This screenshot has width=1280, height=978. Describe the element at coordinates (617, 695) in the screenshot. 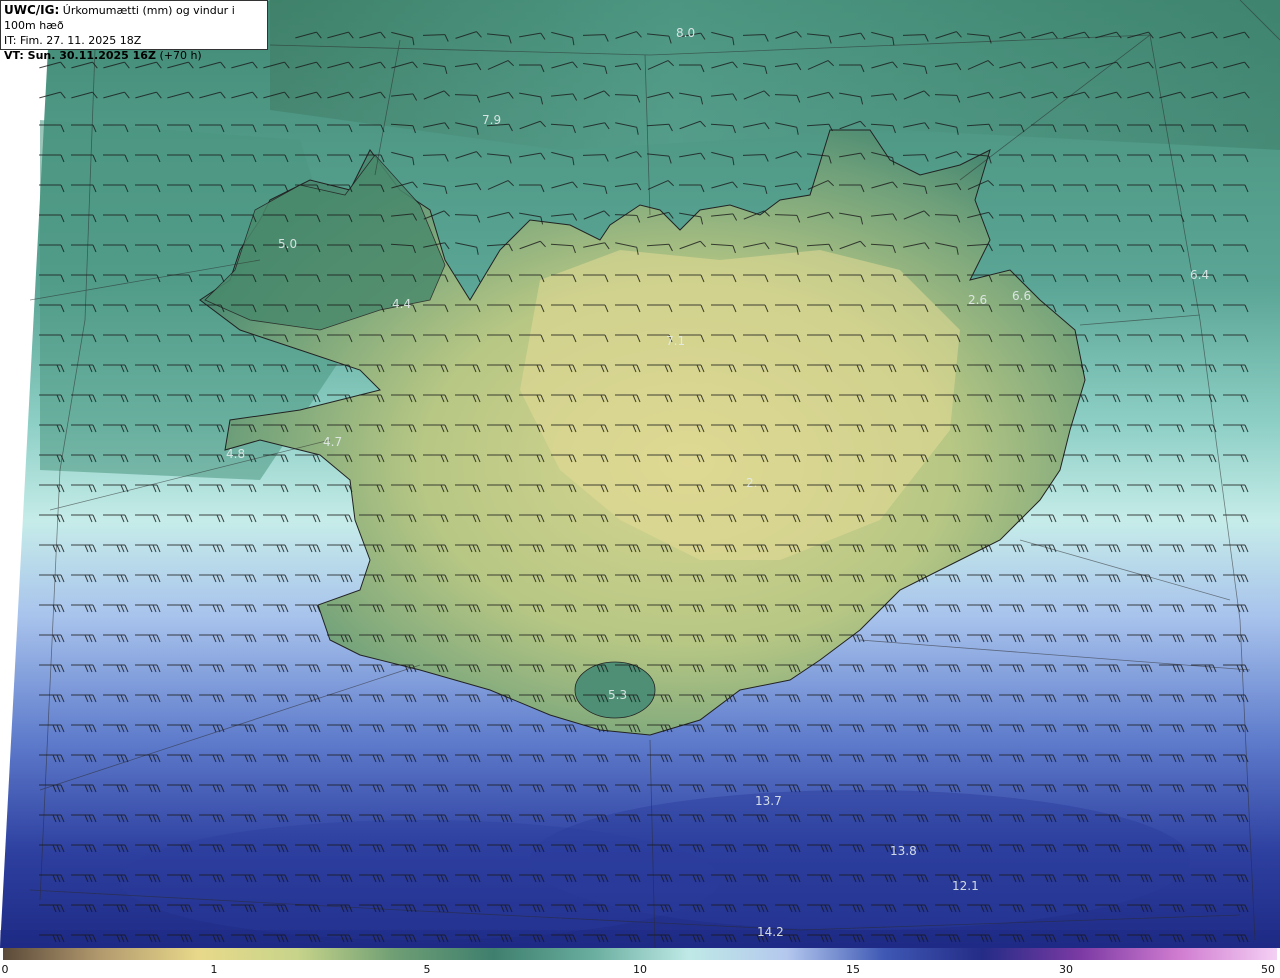

I see `value-label: 5.3` at that location.